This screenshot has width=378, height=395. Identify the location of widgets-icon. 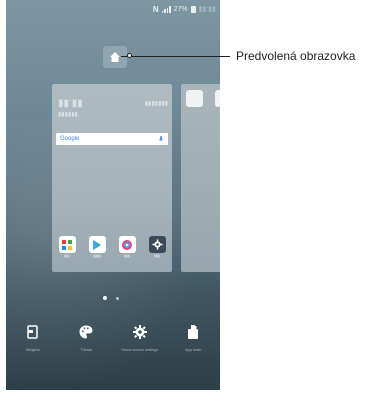
(32, 332).